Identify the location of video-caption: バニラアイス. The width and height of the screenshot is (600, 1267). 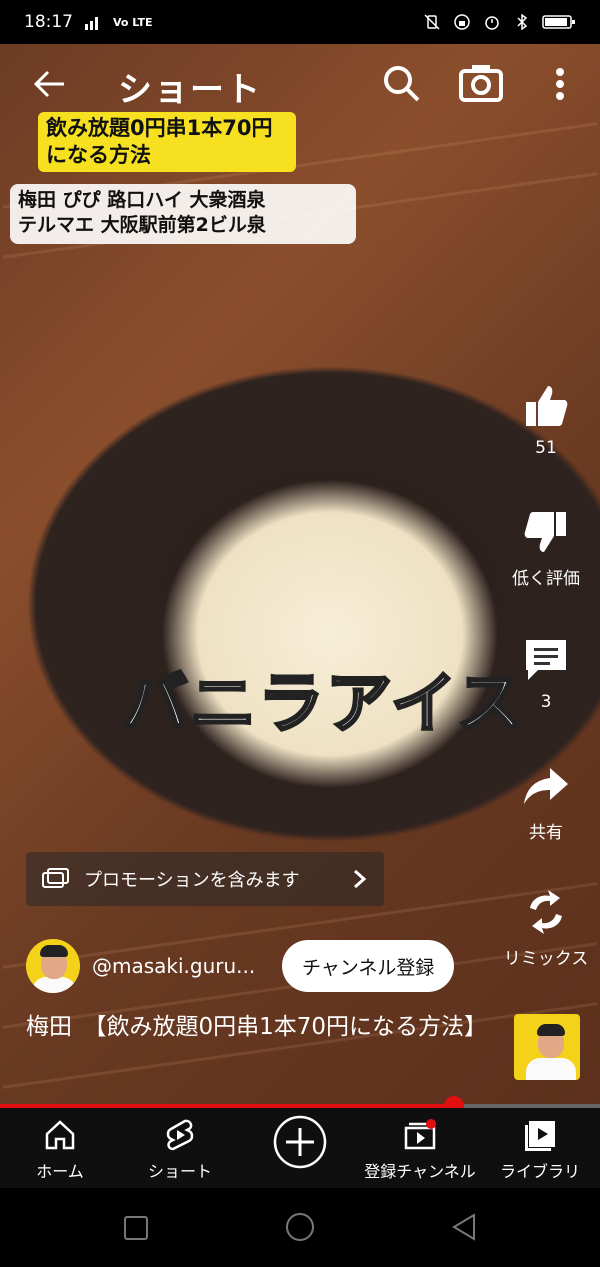
(323, 704).